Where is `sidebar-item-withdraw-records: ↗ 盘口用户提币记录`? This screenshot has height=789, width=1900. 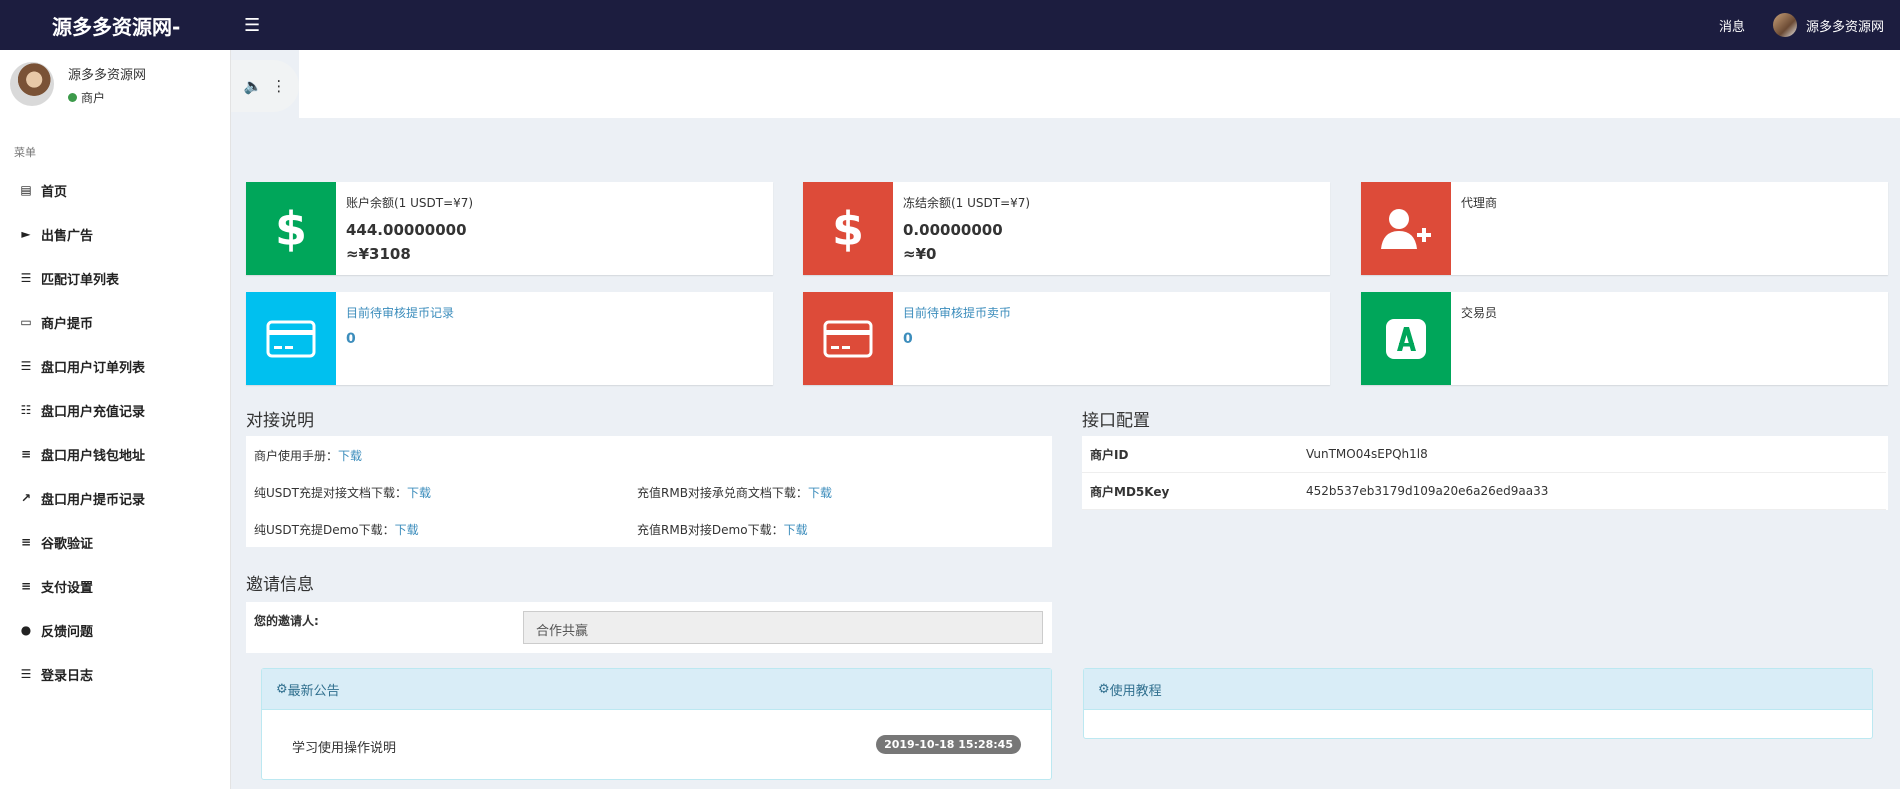
sidebar-item-withdraw-records: ↗ 盘口用户提币记录 is located at coordinates (115, 498).